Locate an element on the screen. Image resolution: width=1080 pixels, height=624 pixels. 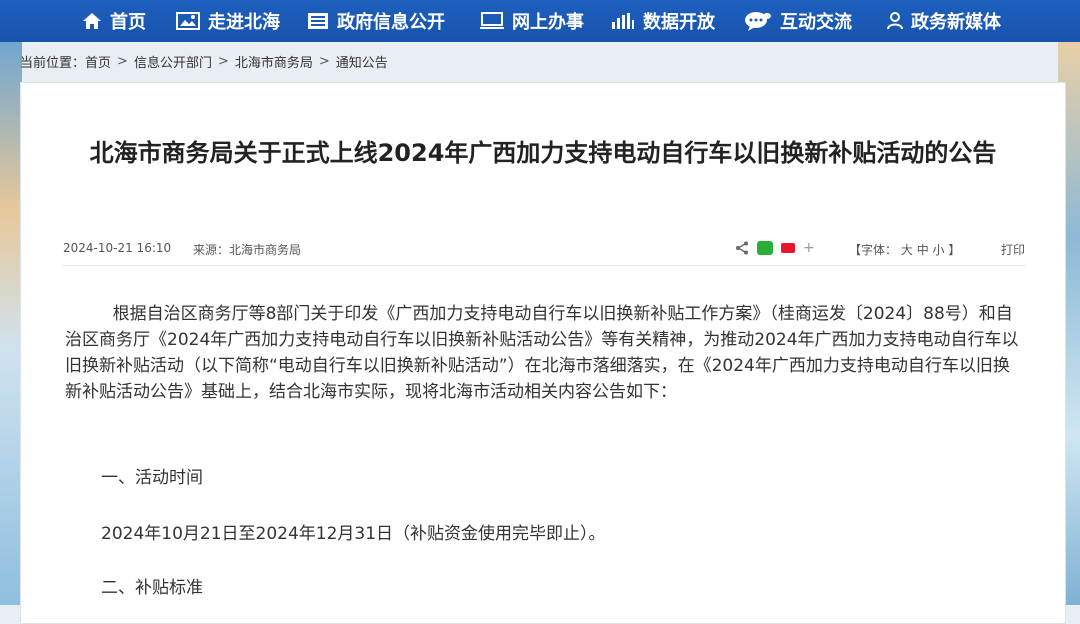
top-navigation-bar: 首页 走进北海 政府信息公开 网上办事 数据开放 互动交流 政务新媒体 is located at coordinates (540, 21).